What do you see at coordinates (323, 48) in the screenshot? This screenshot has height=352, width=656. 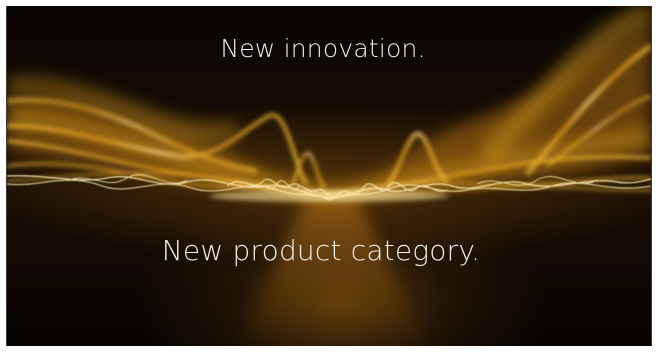 I see `headline-new-innovation: New innovation.` at bounding box center [323, 48].